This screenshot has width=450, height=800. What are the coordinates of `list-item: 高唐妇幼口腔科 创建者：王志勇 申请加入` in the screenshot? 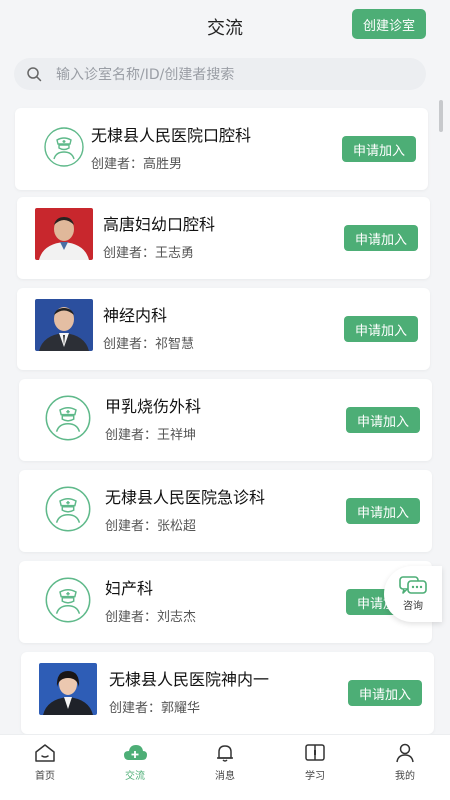 It's located at (223, 238).